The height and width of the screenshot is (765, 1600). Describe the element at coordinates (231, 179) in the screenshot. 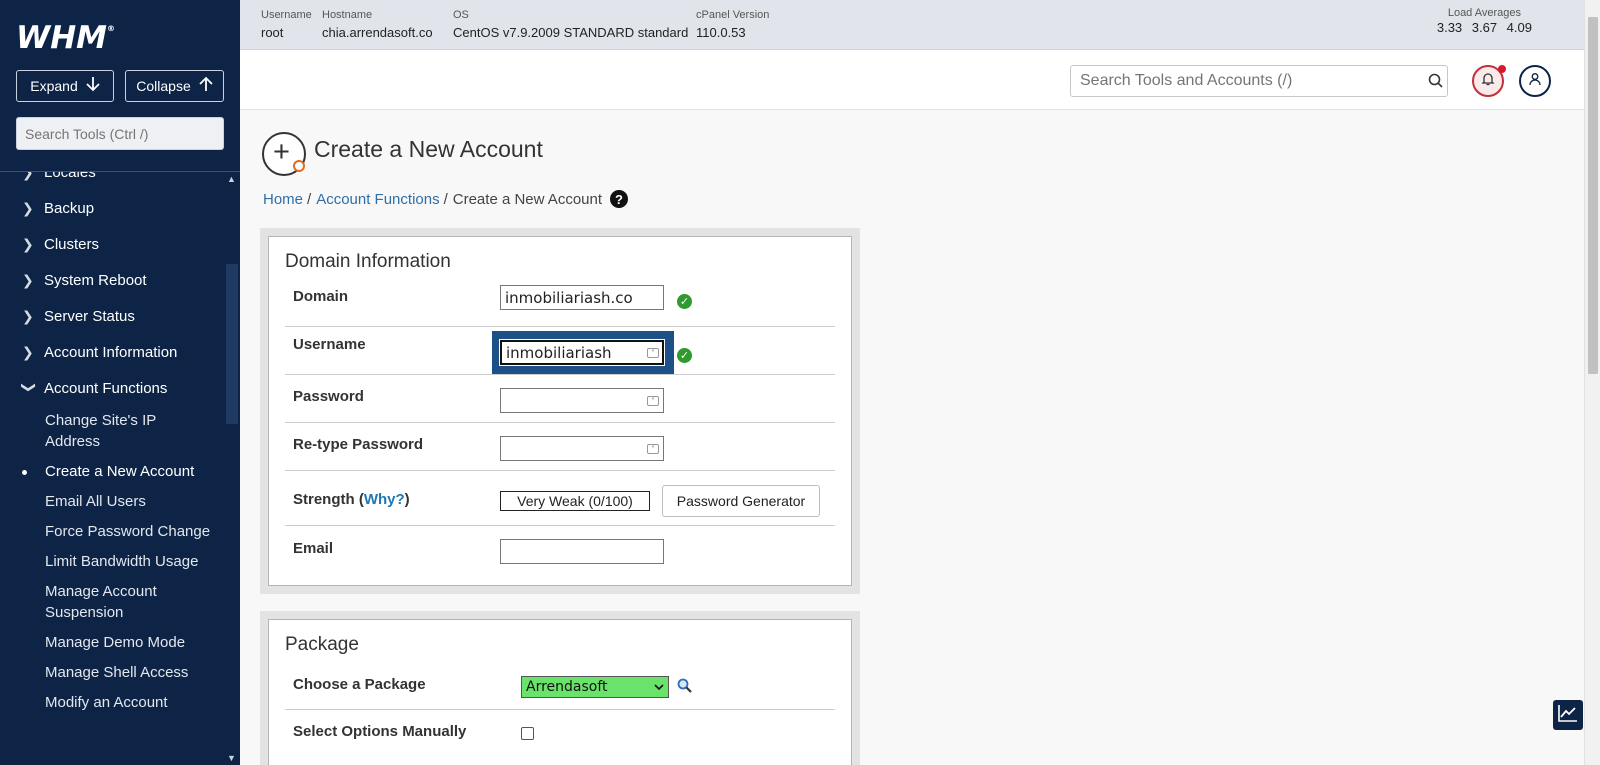

I see `scroll-up-icon: ▲` at that location.